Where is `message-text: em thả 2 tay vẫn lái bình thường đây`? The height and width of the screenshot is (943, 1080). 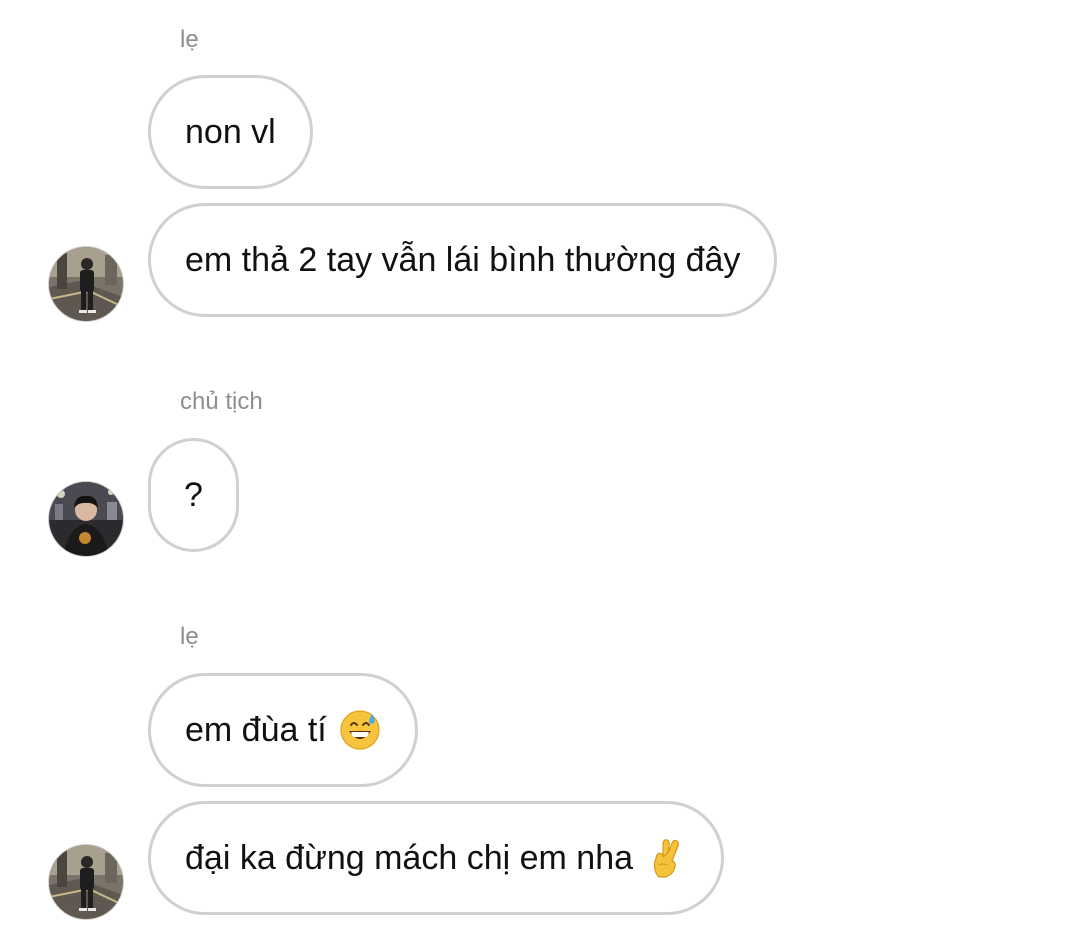 message-text: em thả 2 tay vẫn lái bình thường đây is located at coordinates (463, 260).